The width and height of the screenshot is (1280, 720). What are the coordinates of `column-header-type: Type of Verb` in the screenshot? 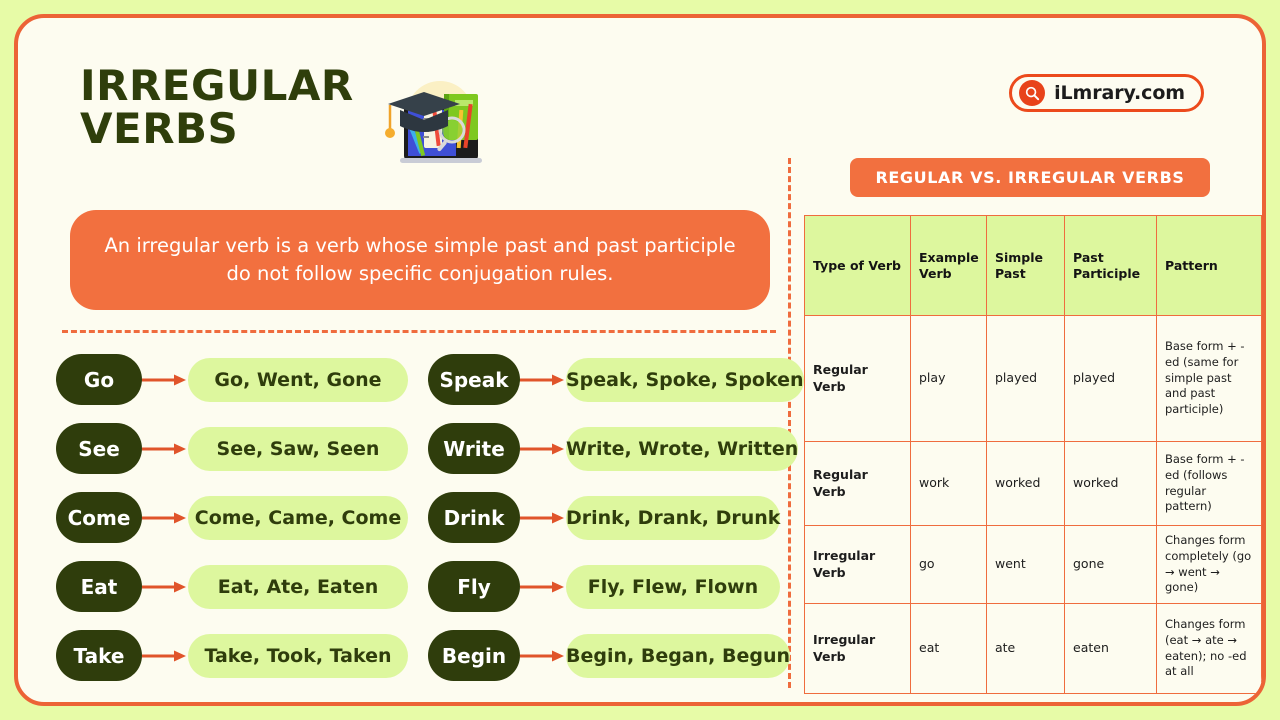 It's located at (857, 265).